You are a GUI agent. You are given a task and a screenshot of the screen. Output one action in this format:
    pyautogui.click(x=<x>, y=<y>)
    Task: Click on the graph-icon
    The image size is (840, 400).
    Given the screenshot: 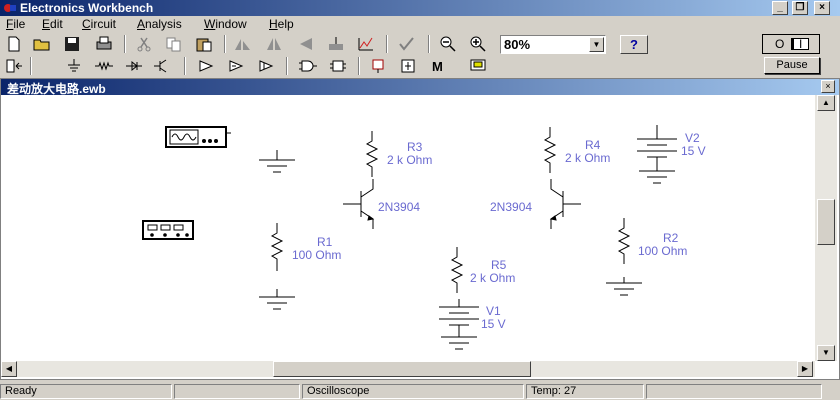 What is the action you would take?
    pyautogui.click(x=366, y=44)
    